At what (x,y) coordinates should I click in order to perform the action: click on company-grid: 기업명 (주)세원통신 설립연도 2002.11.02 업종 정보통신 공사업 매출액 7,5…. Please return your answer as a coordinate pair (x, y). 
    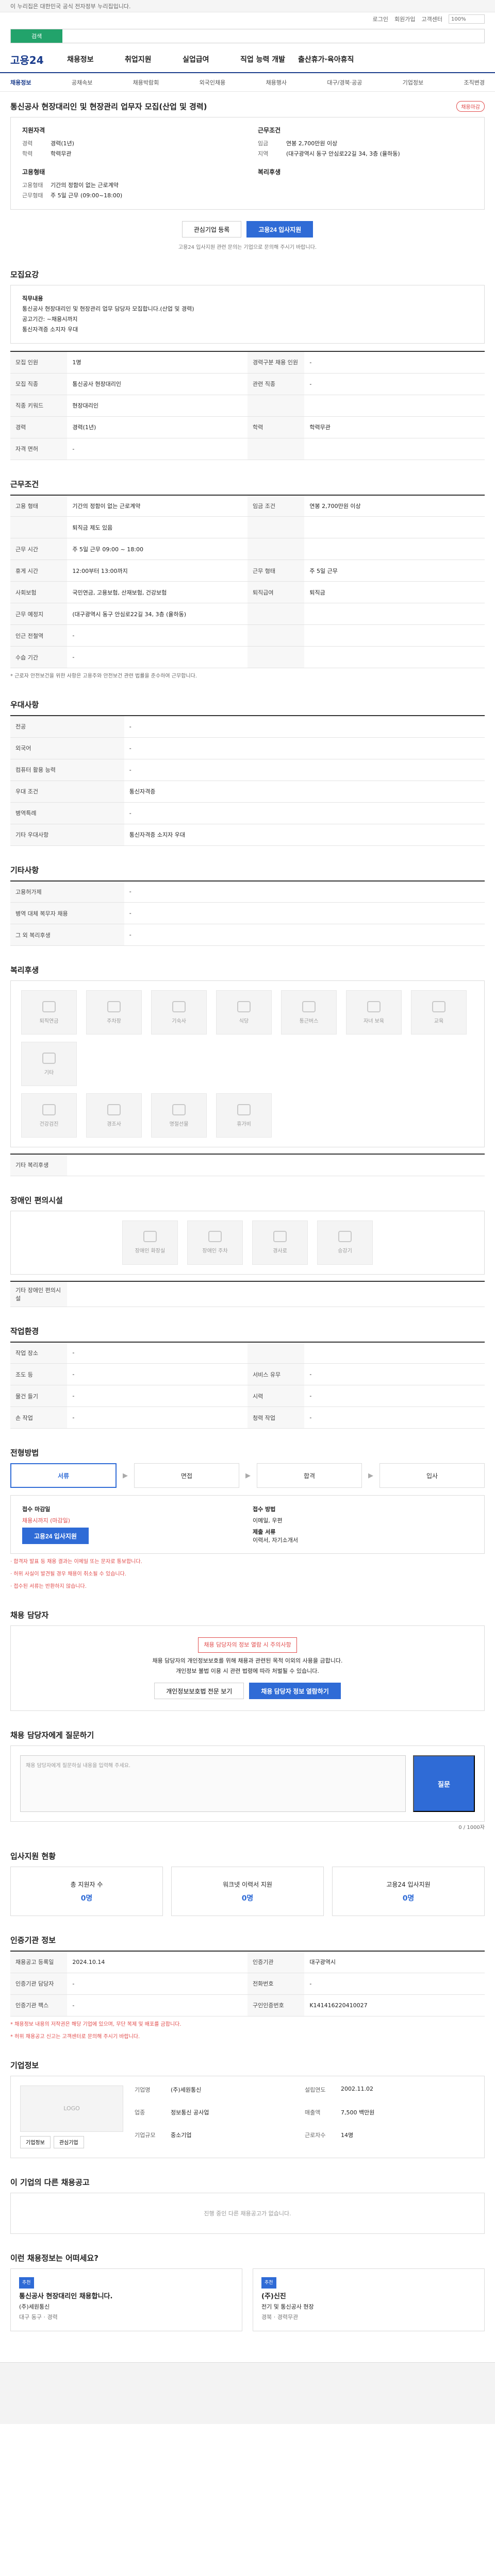
    Looking at the image, I should click on (305, 2117).